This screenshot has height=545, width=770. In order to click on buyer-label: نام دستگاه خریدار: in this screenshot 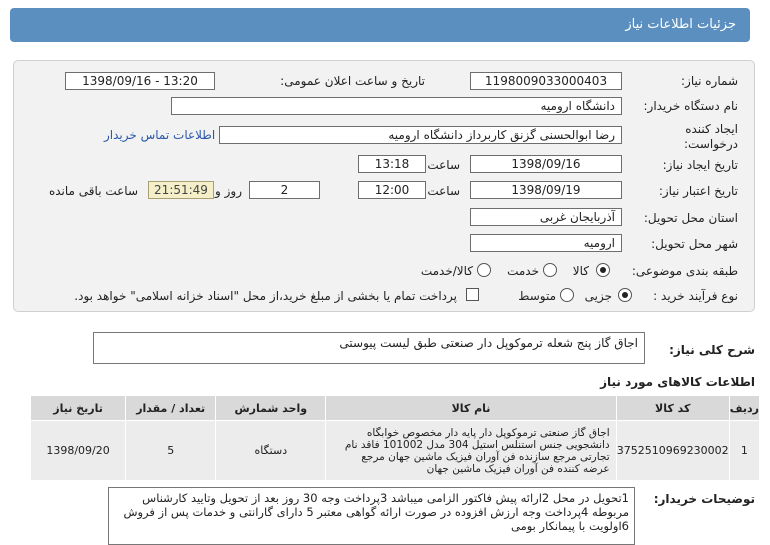, I will do `click(691, 106)`.